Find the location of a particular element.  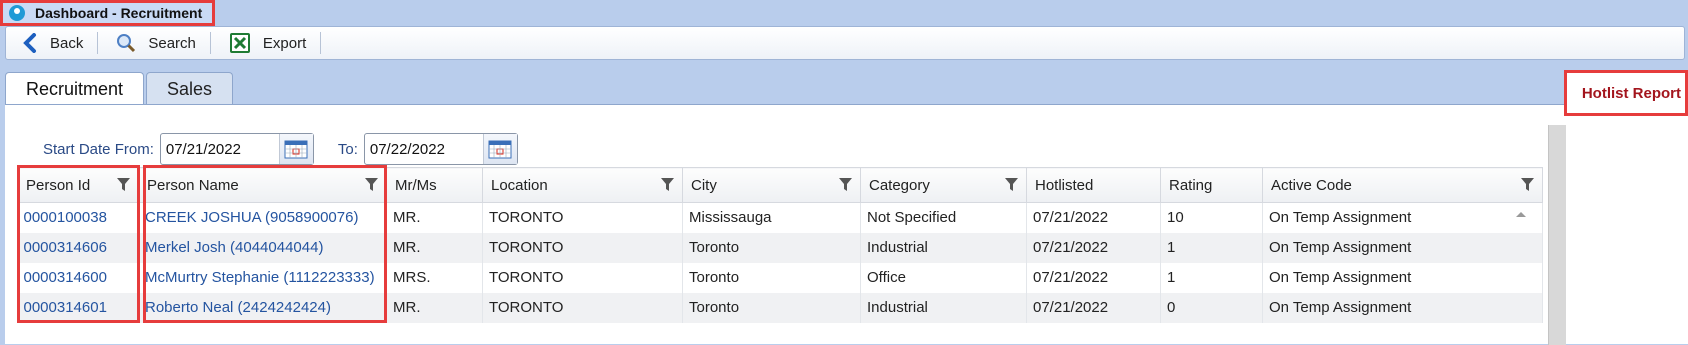

cell-category: Office is located at coordinates (943, 277).